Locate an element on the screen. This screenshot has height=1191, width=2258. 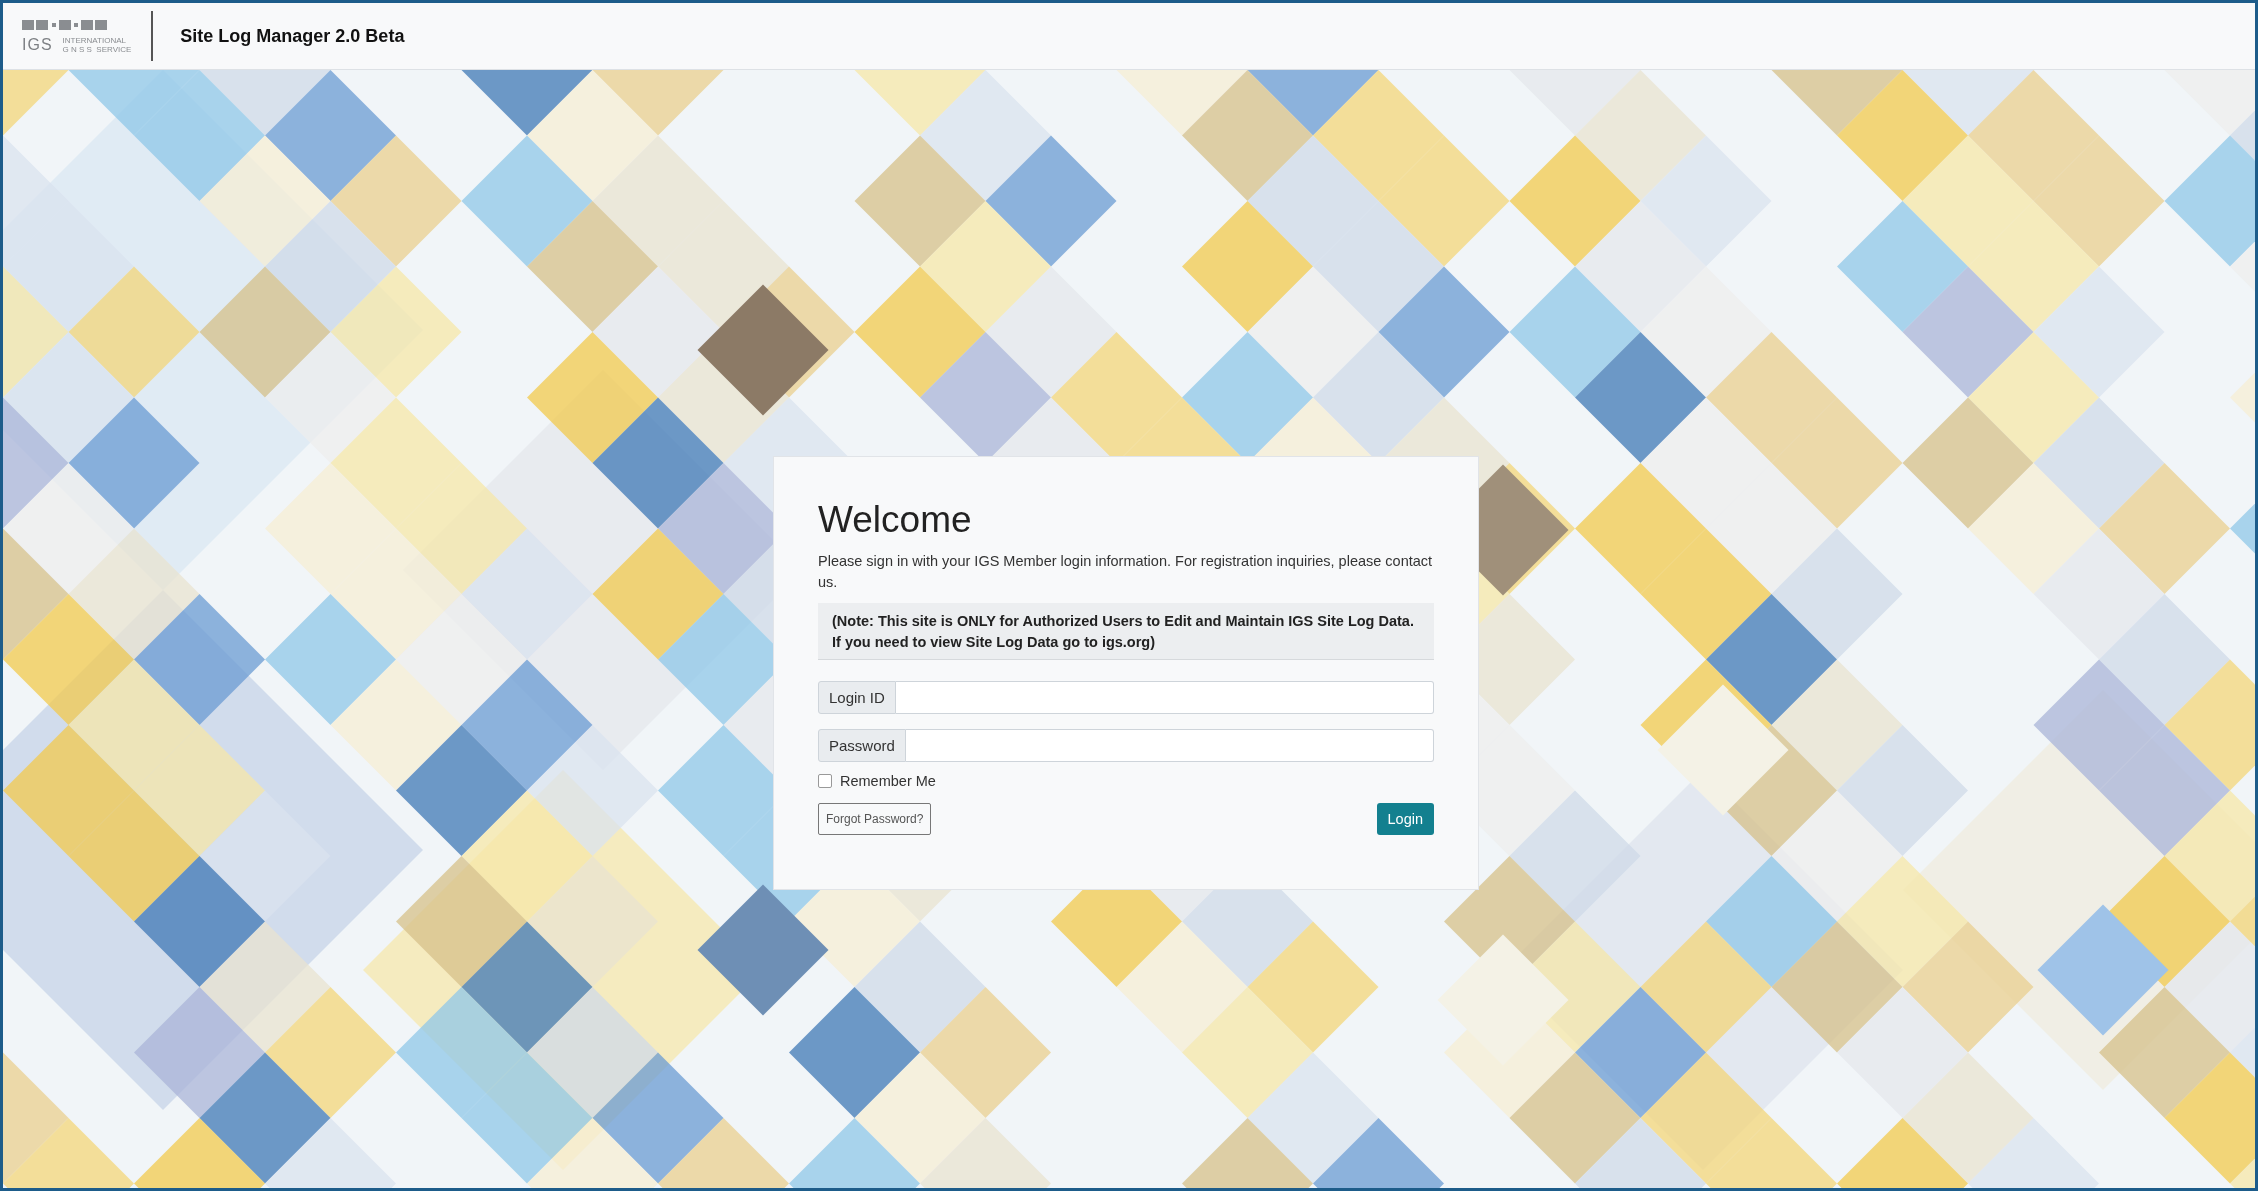
remember-checkbox is located at coordinates (825, 781).